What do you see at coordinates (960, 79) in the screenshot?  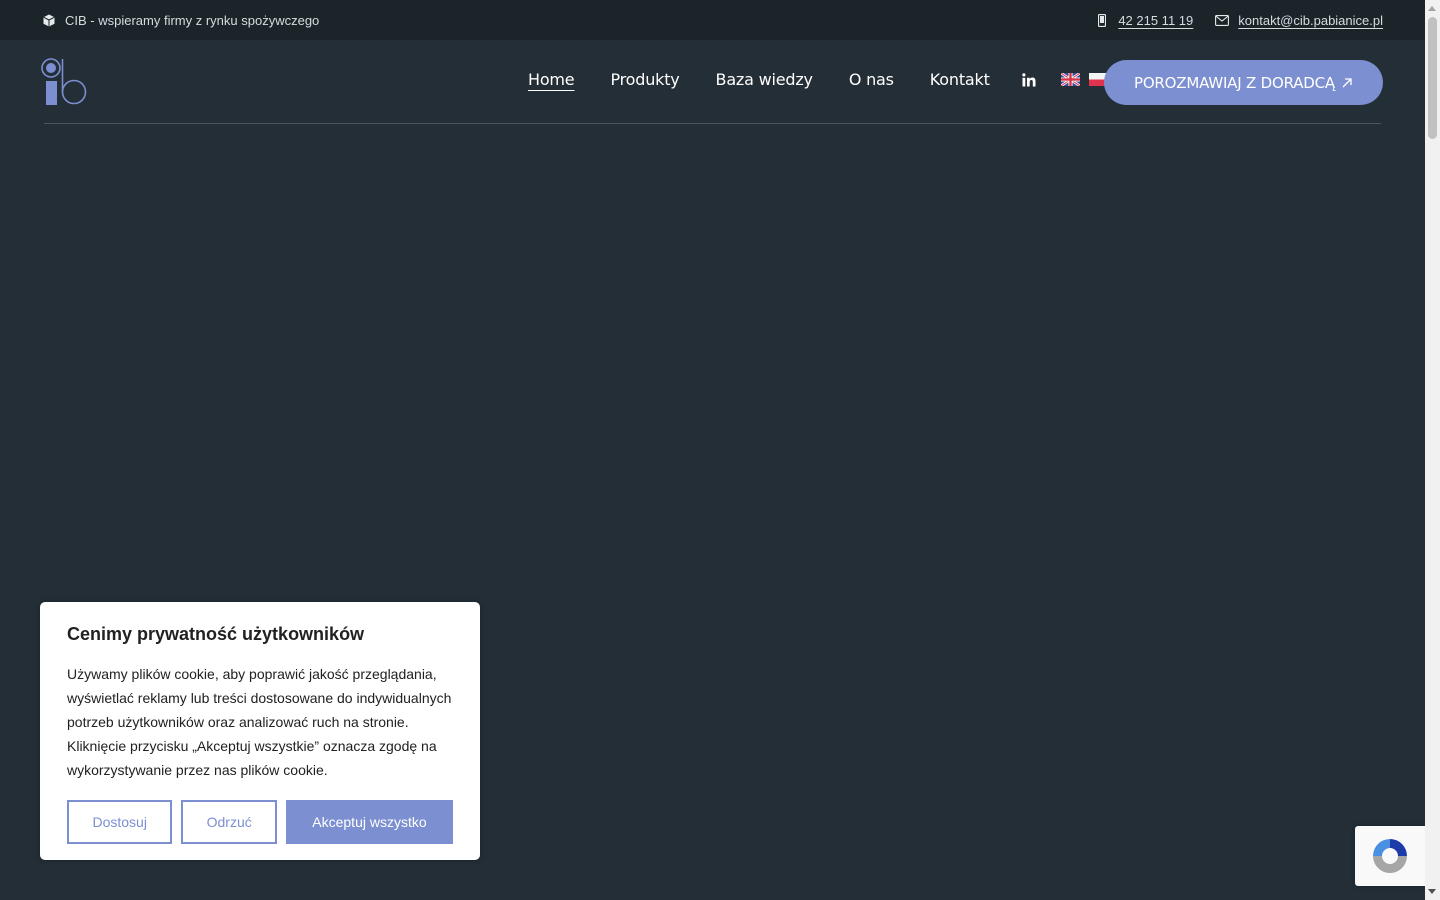 I see `nav-kontakt: Kontakt` at bounding box center [960, 79].